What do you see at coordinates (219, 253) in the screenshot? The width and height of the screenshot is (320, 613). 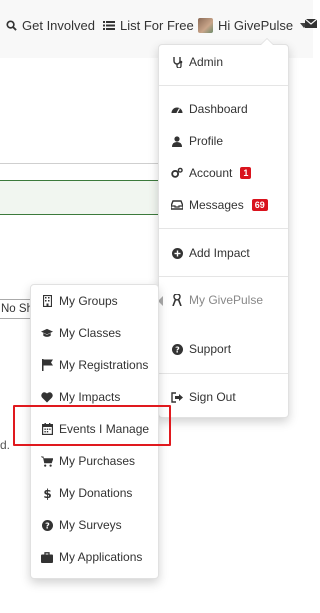 I see `add-impact-label: Add Impact` at bounding box center [219, 253].